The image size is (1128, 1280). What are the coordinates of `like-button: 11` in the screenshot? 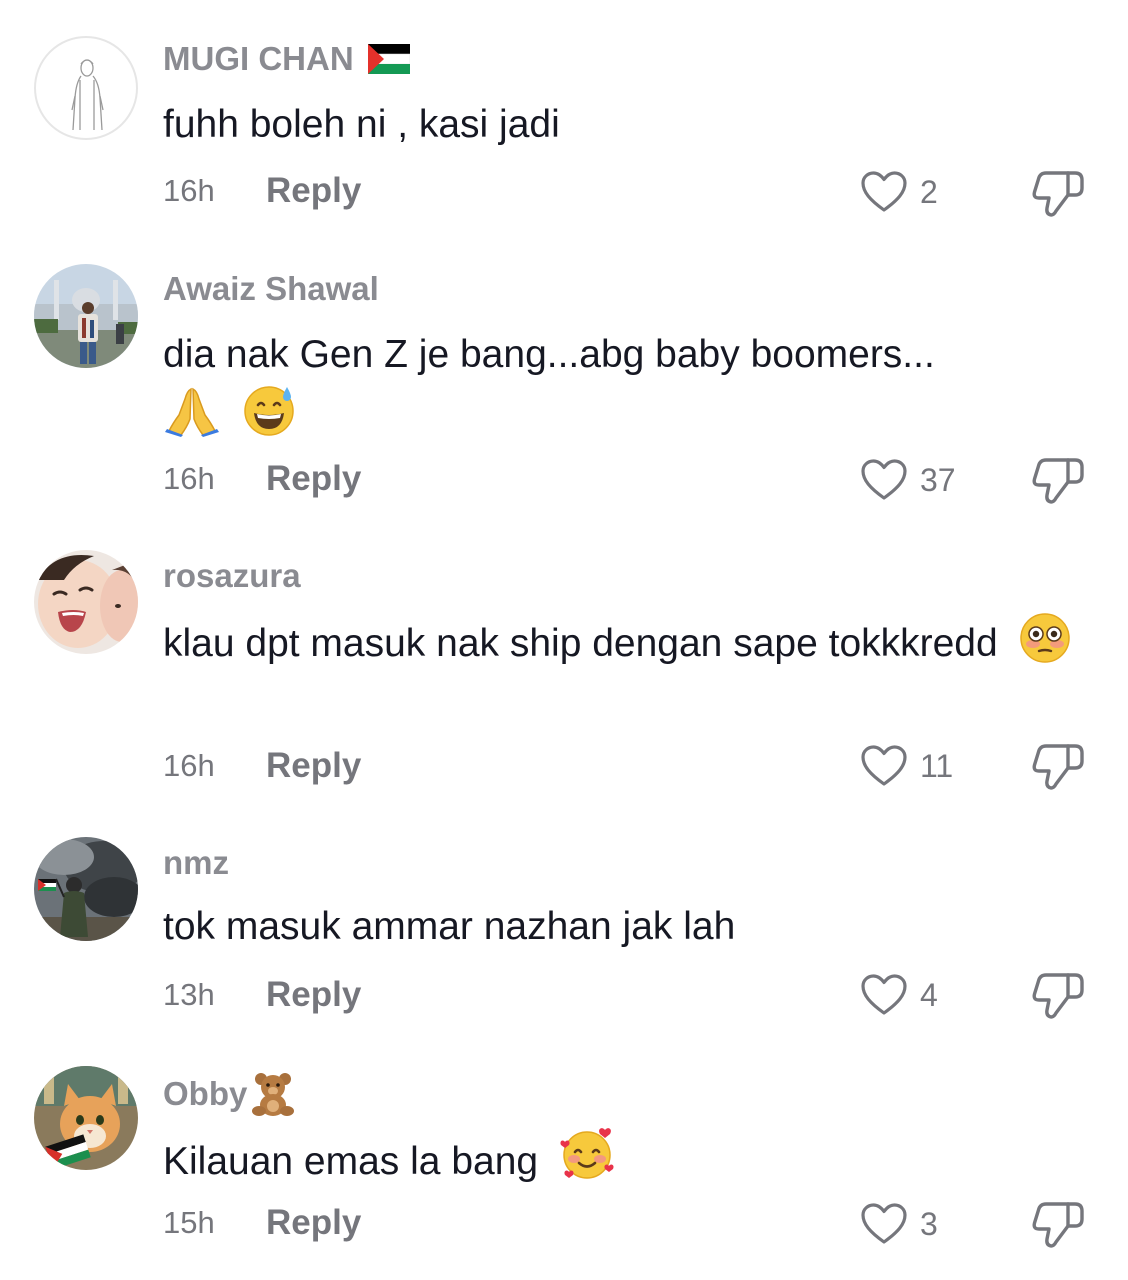 It's located at (906, 766).